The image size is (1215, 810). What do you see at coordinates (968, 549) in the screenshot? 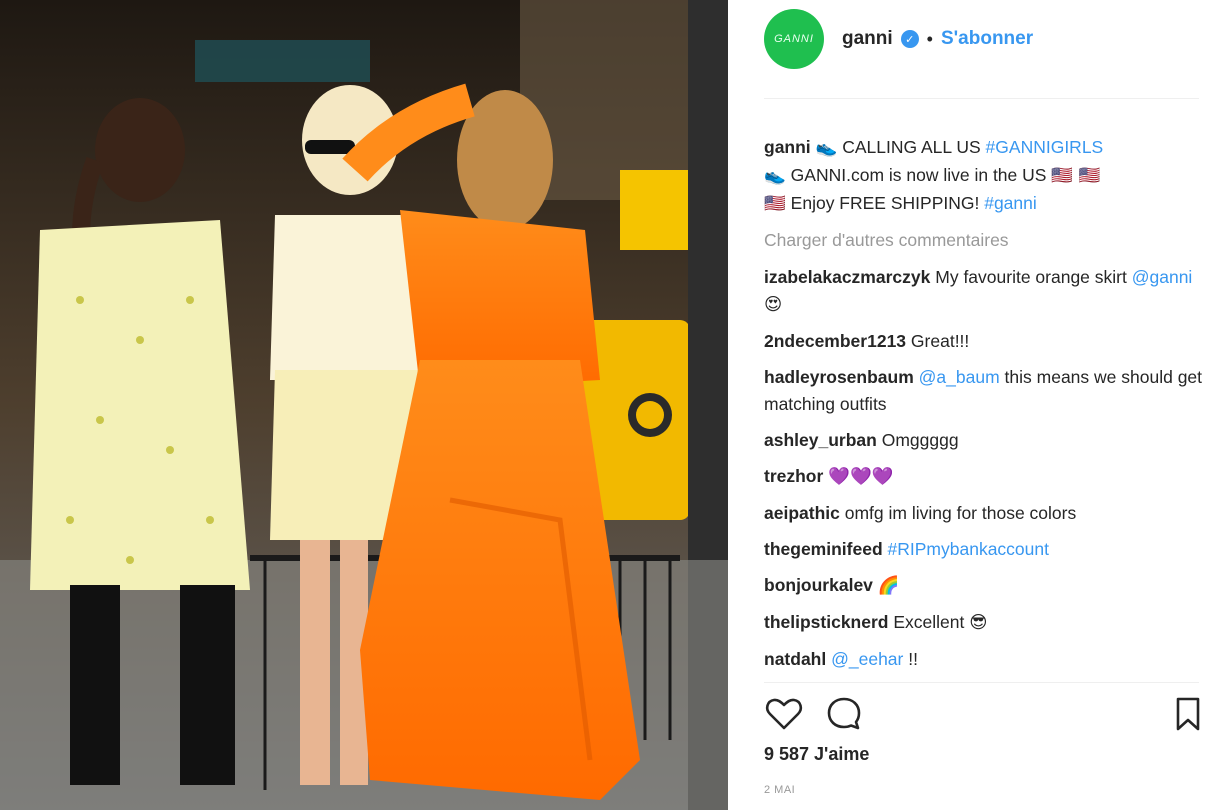
I see `comment-hashtag: #RIPmybankaccount` at bounding box center [968, 549].